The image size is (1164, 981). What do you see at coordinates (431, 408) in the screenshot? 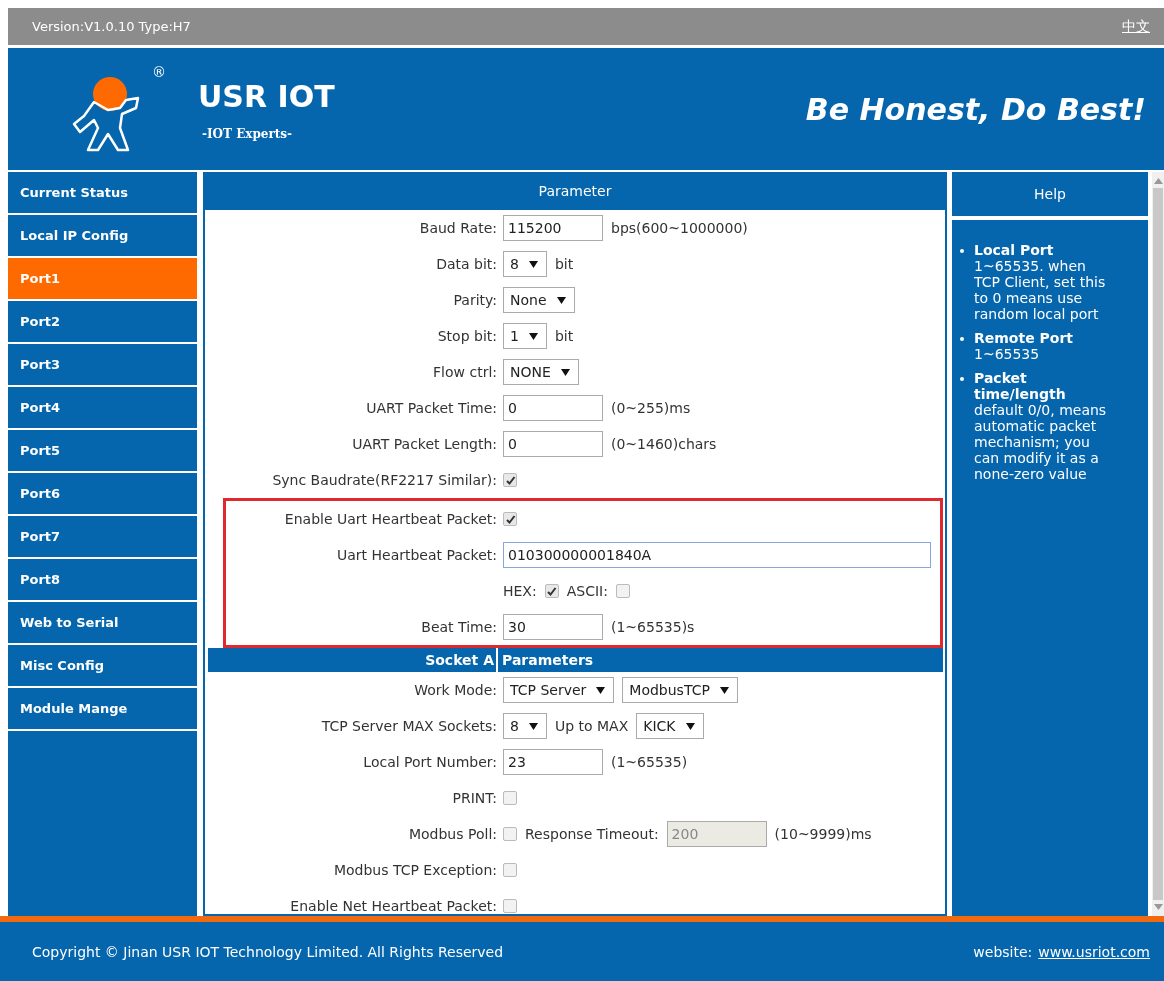
I see `field-label: UART Packet Time:` at bounding box center [431, 408].